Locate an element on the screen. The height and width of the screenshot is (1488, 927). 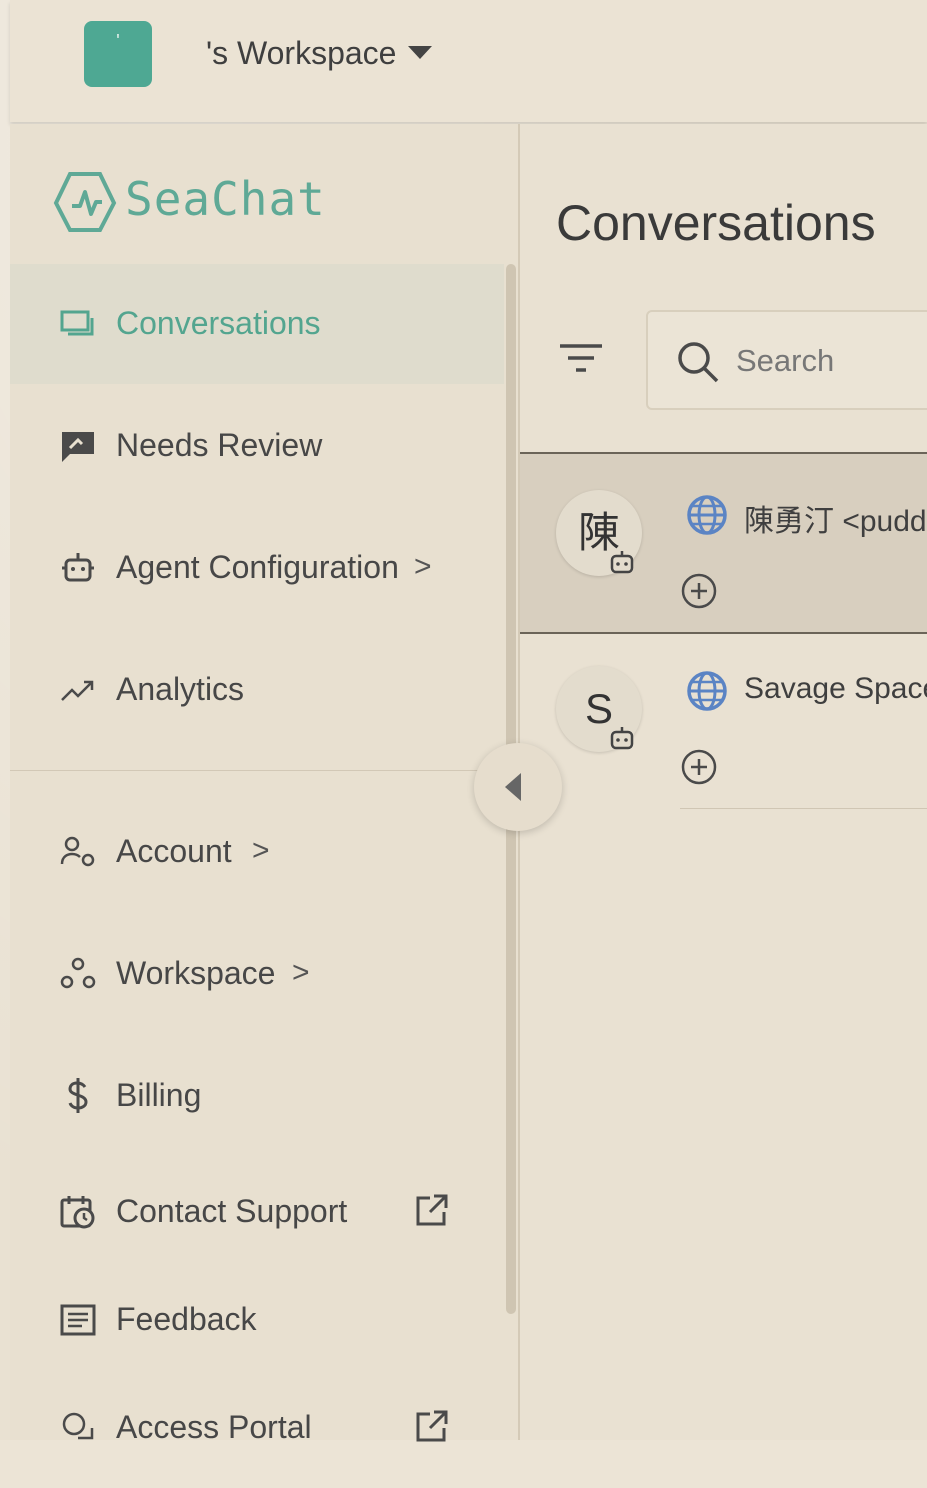
sidebar-item-label: Analytics is located at coordinates (180, 689).